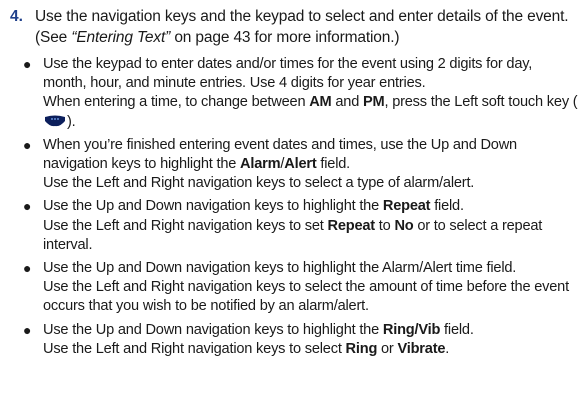 The image size is (584, 408). I want to click on text-fragment: When entering a time, to change between, so click(176, 102).